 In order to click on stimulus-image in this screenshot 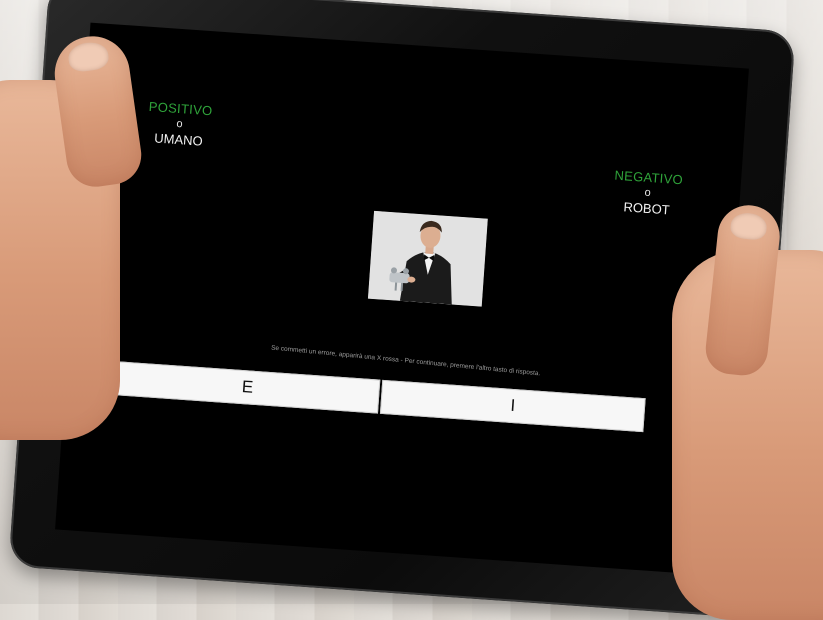, I will do `click(427, 258)`.